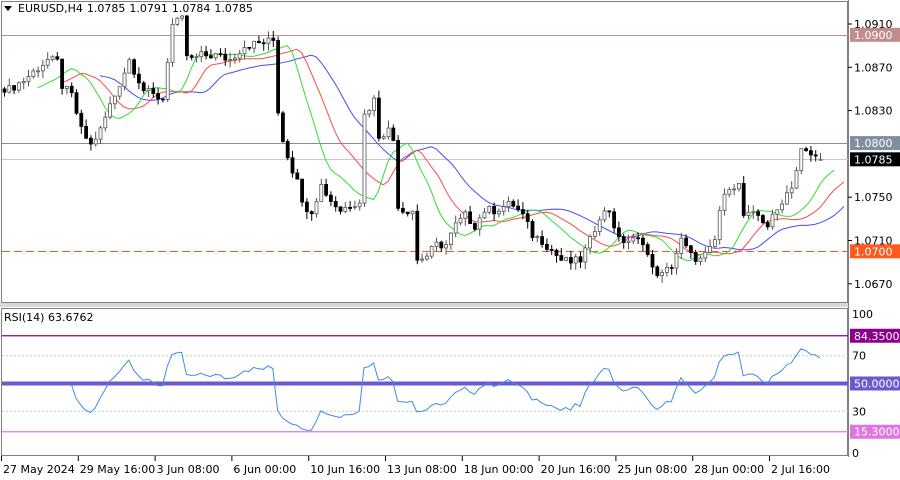  What do you see at coordinates (800, 469) in the screenshot?
I see `time-tick-label: 2 Jul 16:00` at bounding box center [800, 469].